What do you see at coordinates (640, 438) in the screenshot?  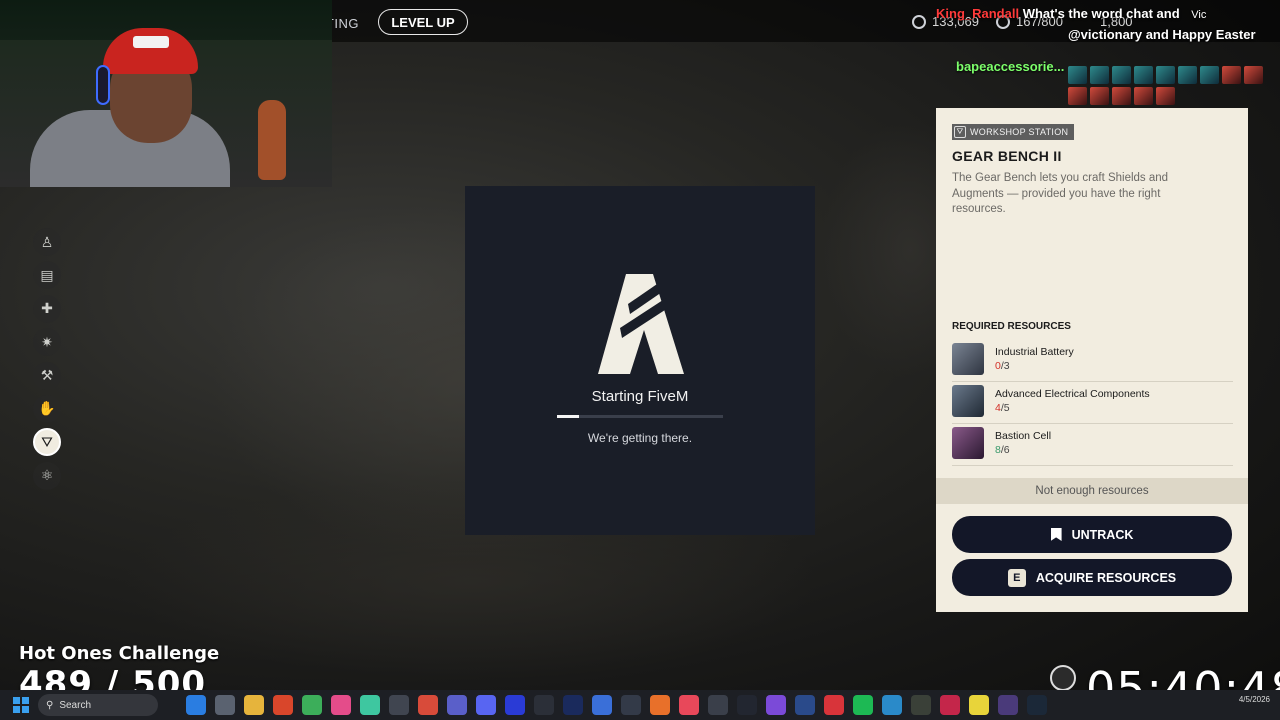 I see `loading-subtitle: We're getting there.` at bounding box center [640, 438].